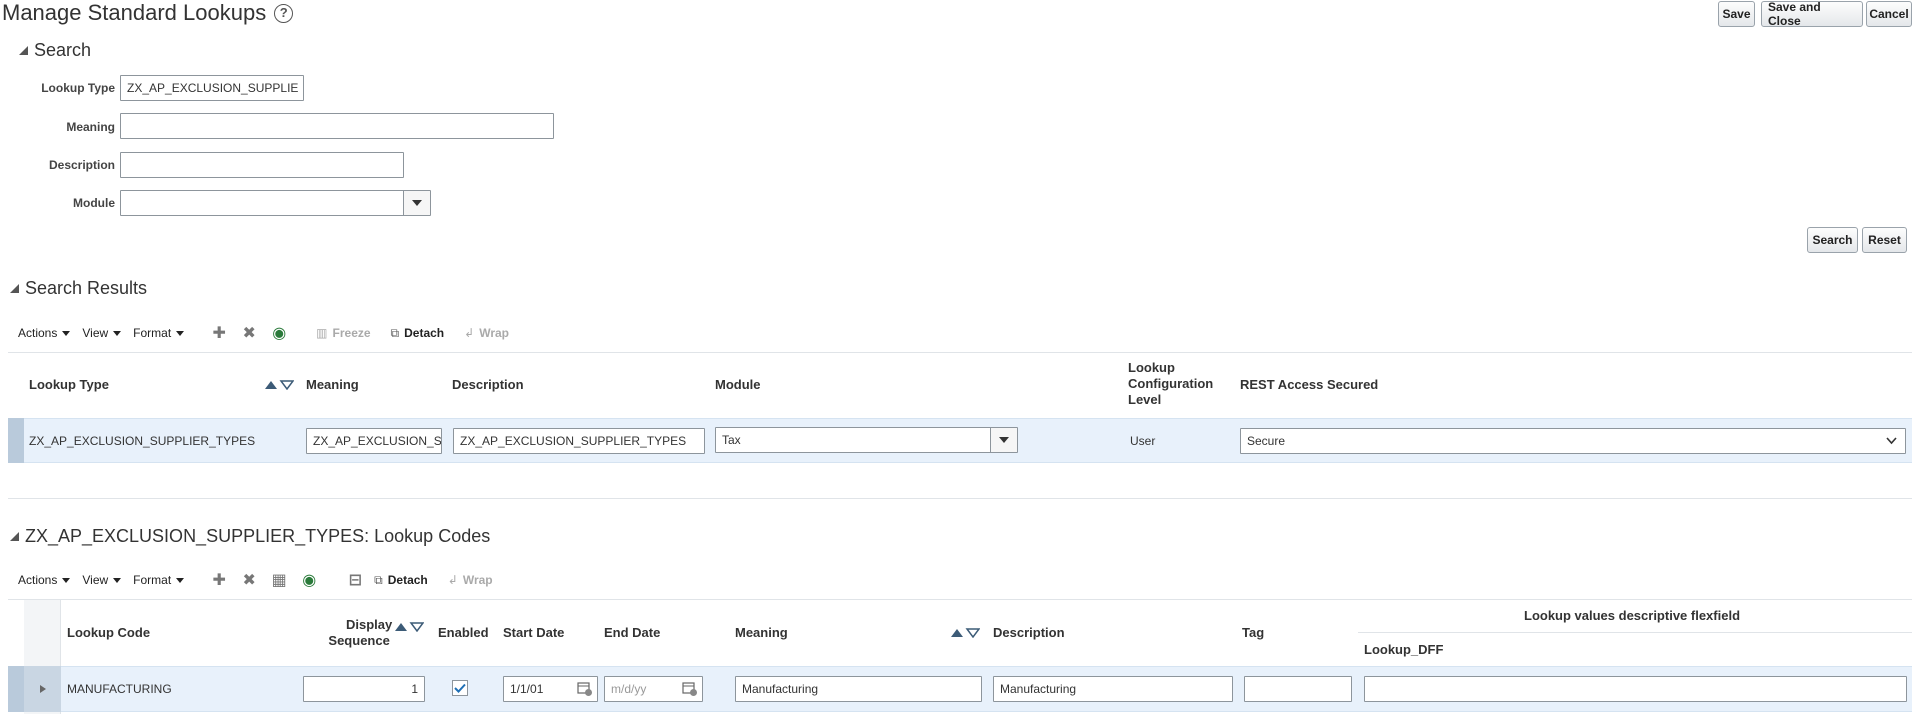 The image size is (1912, 718). Describe the element at coordinates (275, 203) in the screenshot. I see `module-select` at that location.